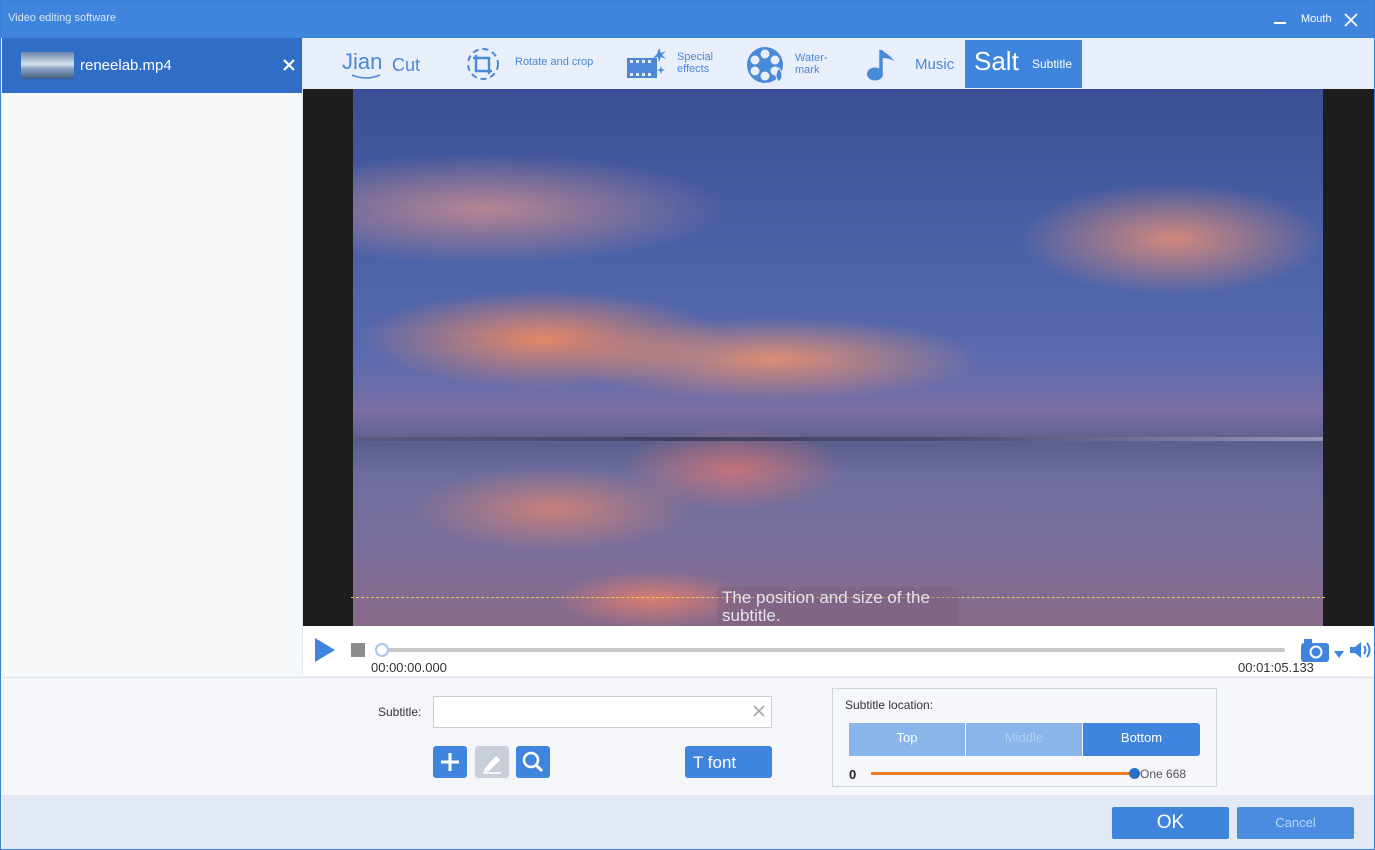  I want to click on cut-big-label: Jian, so click(362, 61).